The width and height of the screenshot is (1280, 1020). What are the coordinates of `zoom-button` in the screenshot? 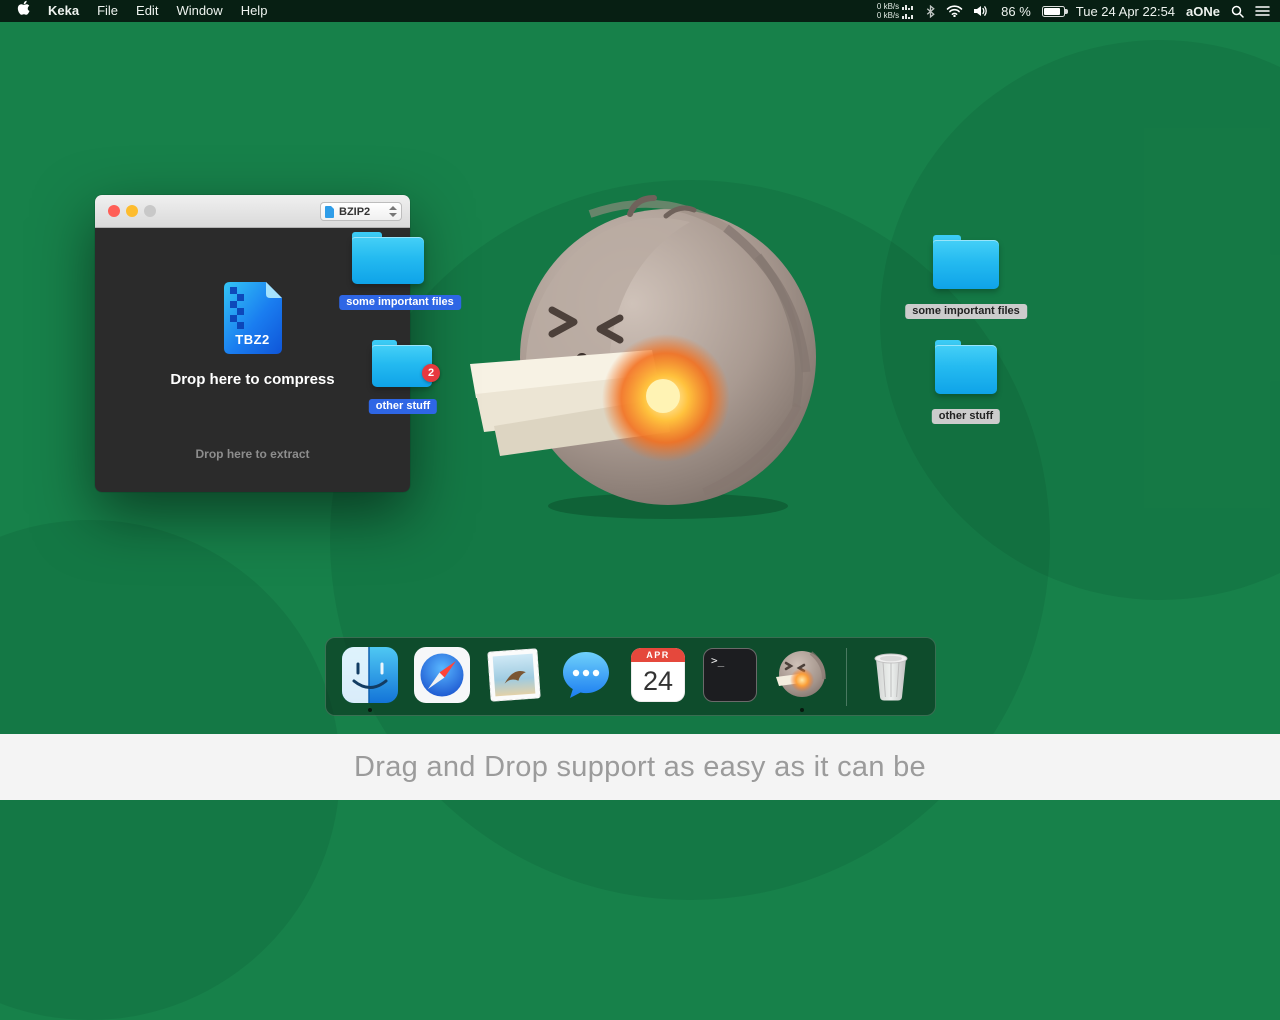 It's located at (150, 211).